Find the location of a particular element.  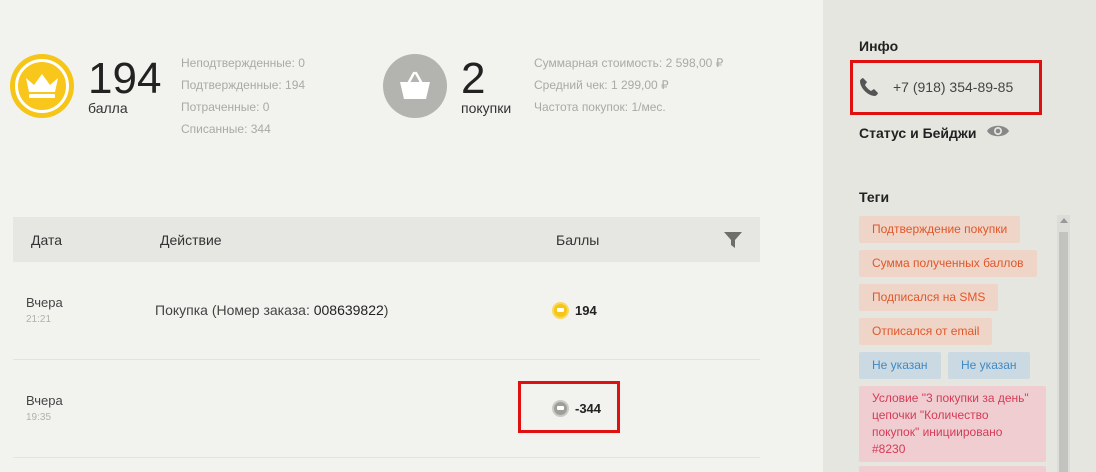

row-points-value: 194 is located at coordinates (586, 310).